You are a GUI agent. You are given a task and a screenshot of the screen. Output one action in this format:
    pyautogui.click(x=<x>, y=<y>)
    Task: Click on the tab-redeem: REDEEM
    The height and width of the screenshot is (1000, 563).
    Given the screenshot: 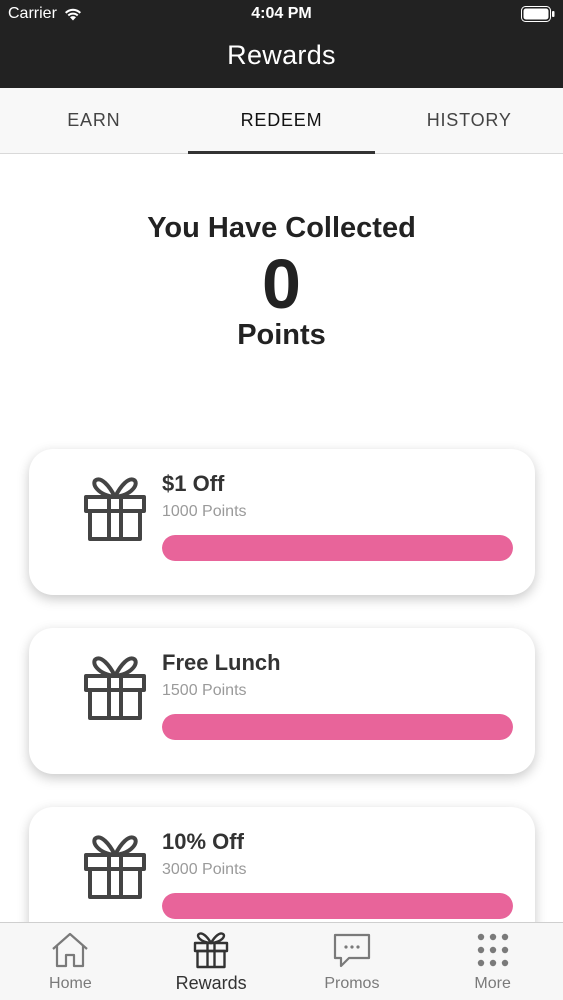 What is the action you would take?
    pyautogui.click(x=281, y=121)
    